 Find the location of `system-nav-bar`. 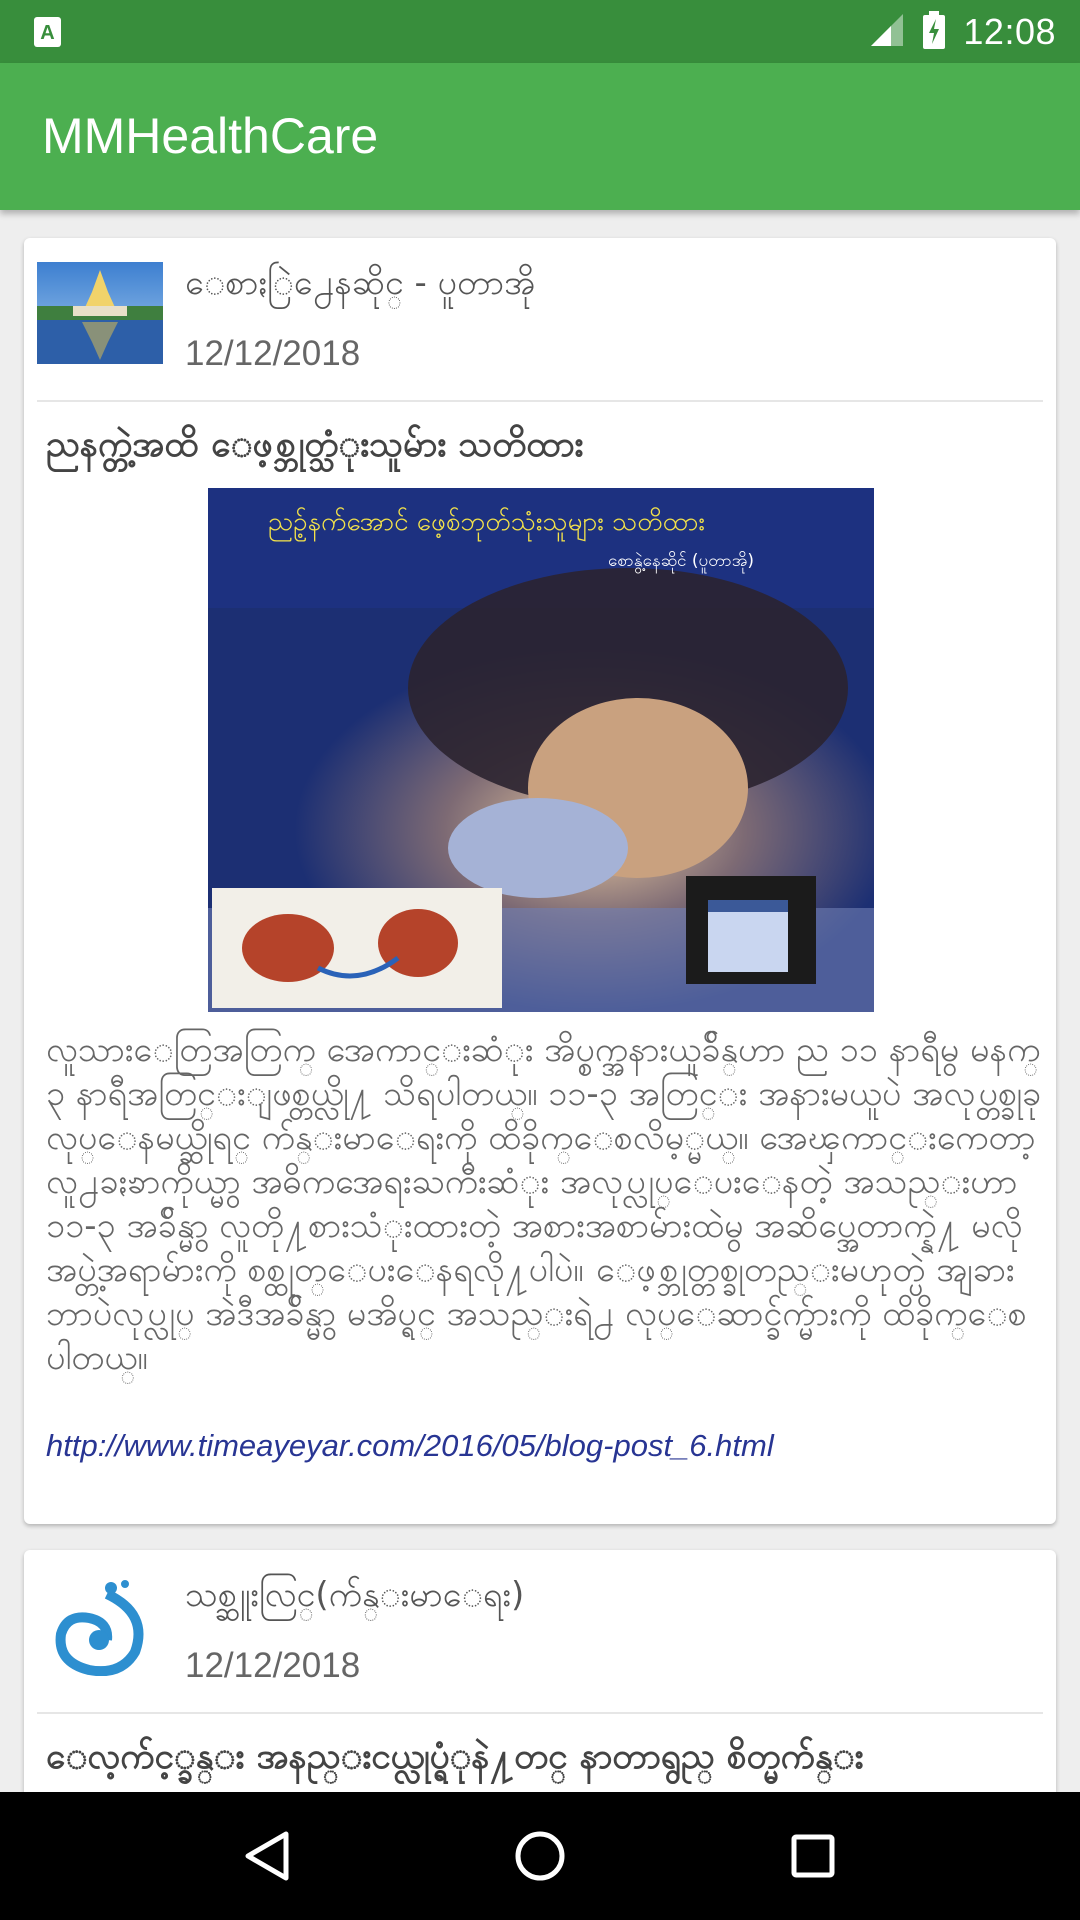

system-nav-bar is located at coordinates (540, 1856).